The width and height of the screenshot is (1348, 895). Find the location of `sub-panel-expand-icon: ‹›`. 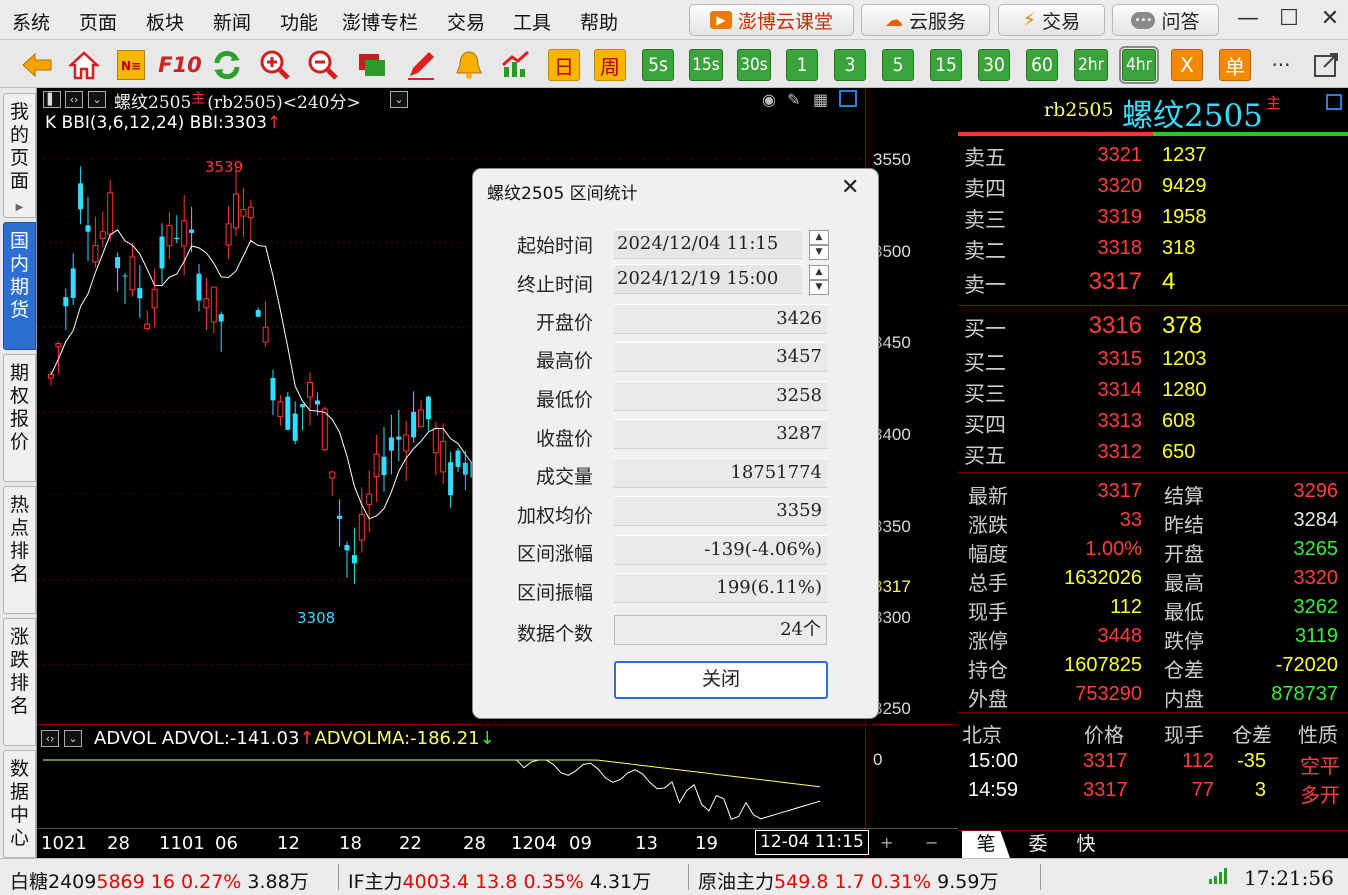

sub-panel-expand-icon: ‹› is located at coordinates (50, 738).